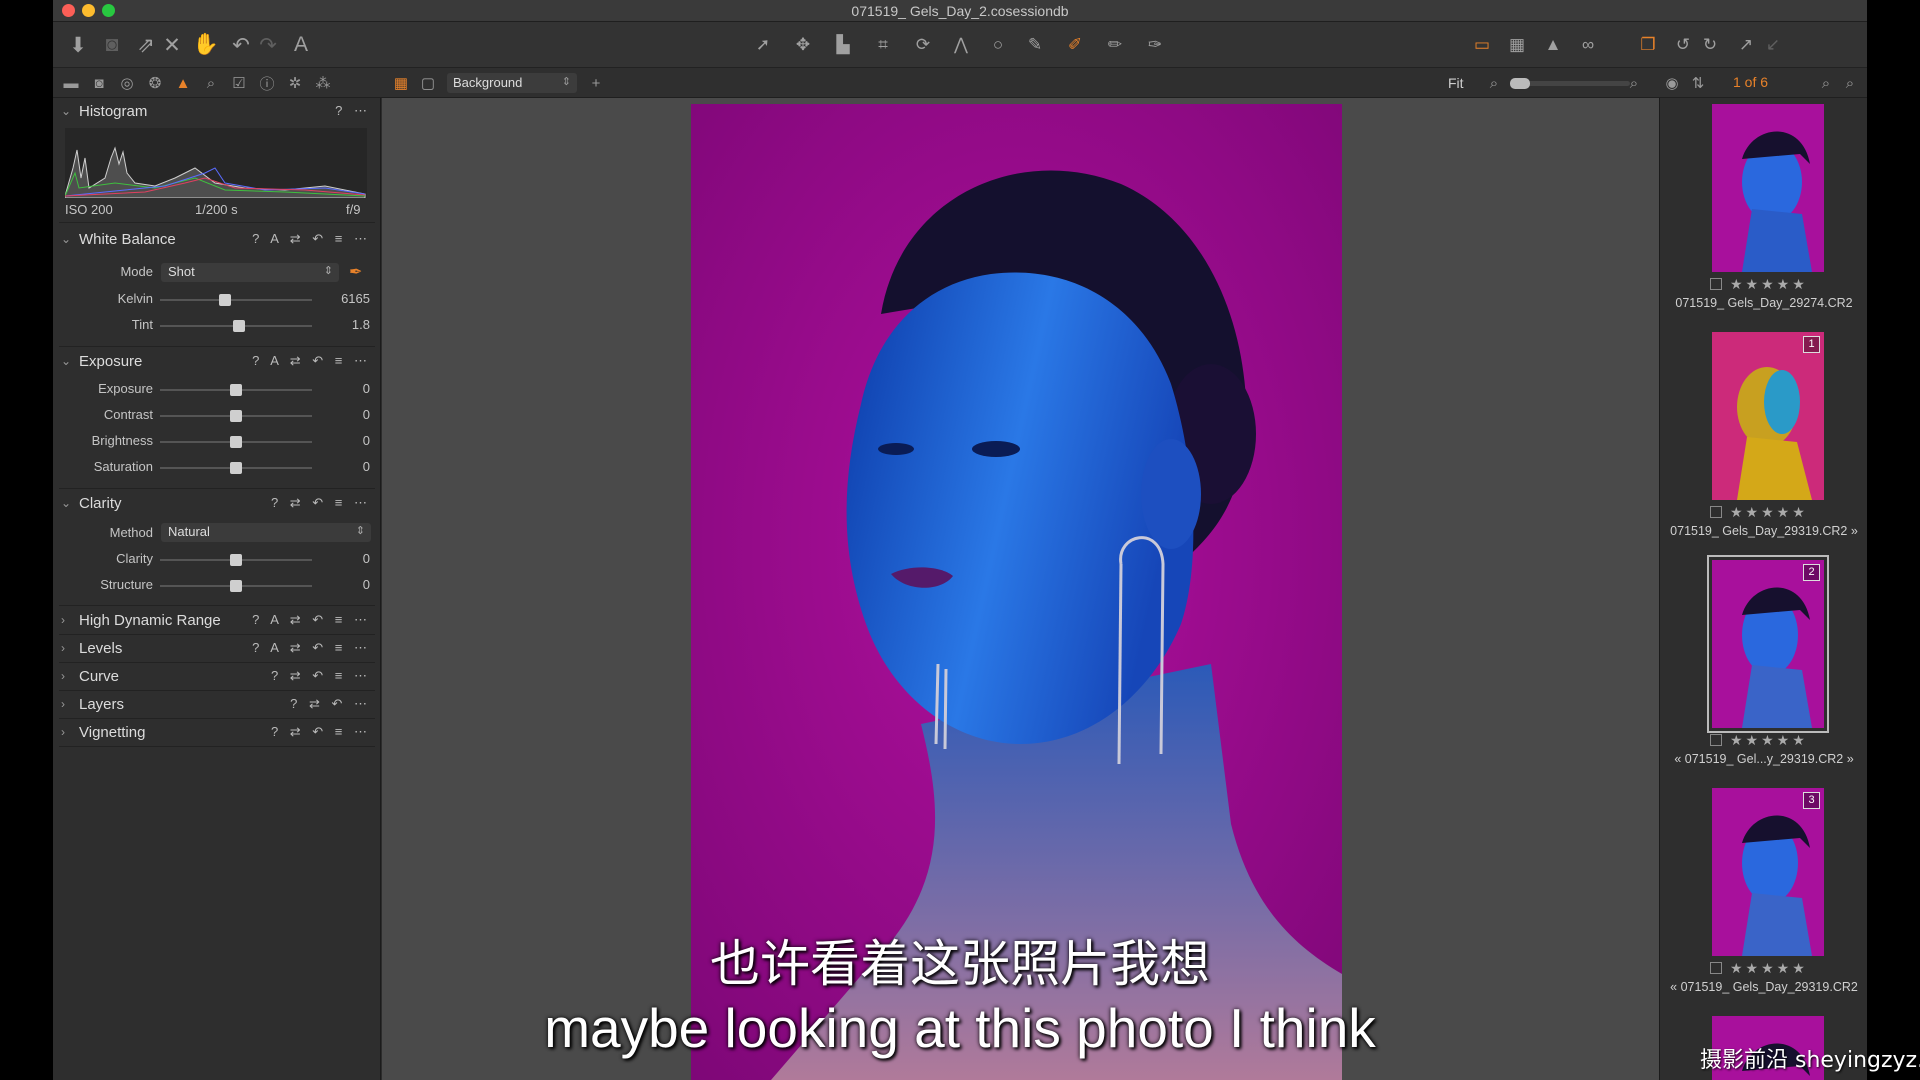 This screenshot has width=1920, height=1080. What do you see at coordinates (311, 620) in the screenshot?
I see `hdr-actions: ? A ⇄ ↶ ≡ ⋯` at bounding box center [311, 620].